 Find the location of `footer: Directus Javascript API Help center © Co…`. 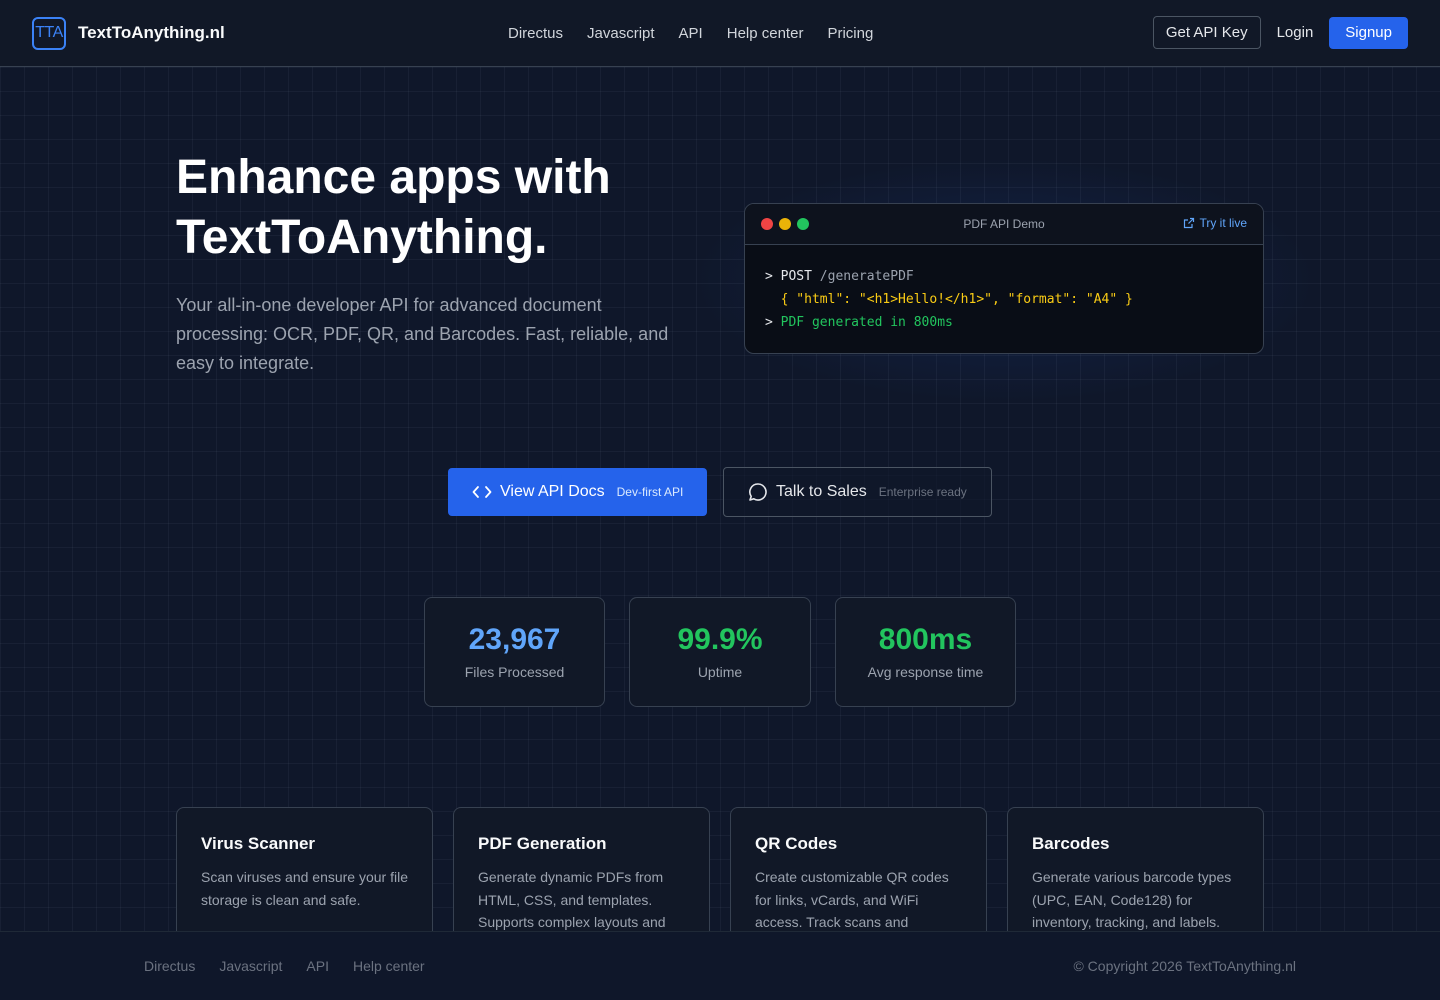

footer: Directus Javascript API Help center © Co… is located at coordinates (720, 965).